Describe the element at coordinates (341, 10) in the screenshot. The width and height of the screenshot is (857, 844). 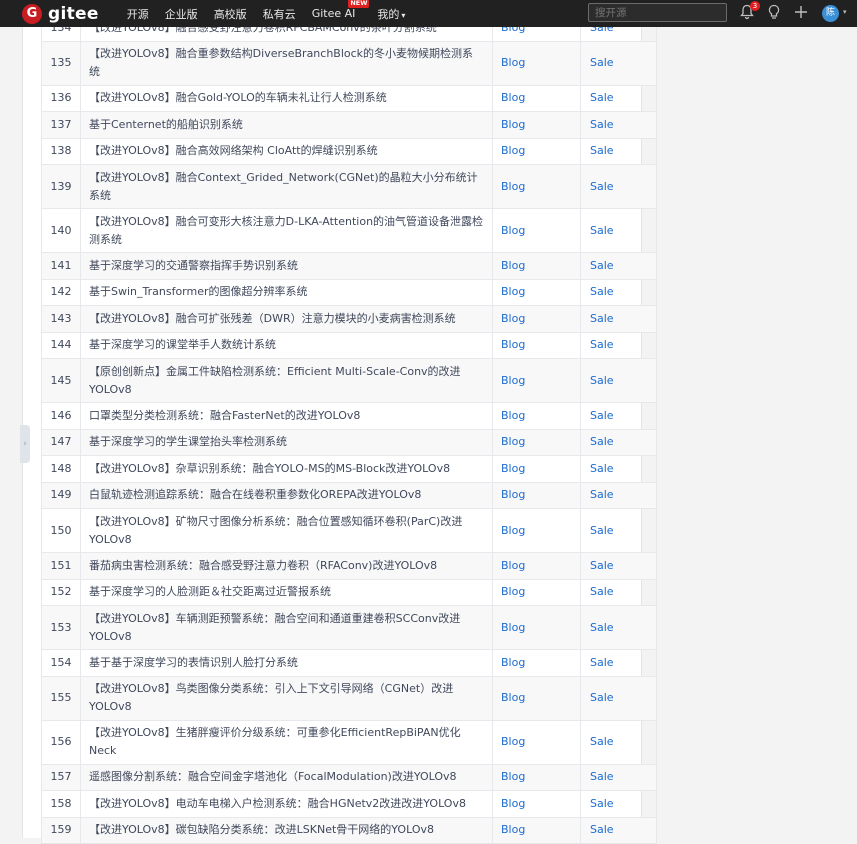
I see `nav-link-gitee-ai: Gitee AI NEW` at that location.